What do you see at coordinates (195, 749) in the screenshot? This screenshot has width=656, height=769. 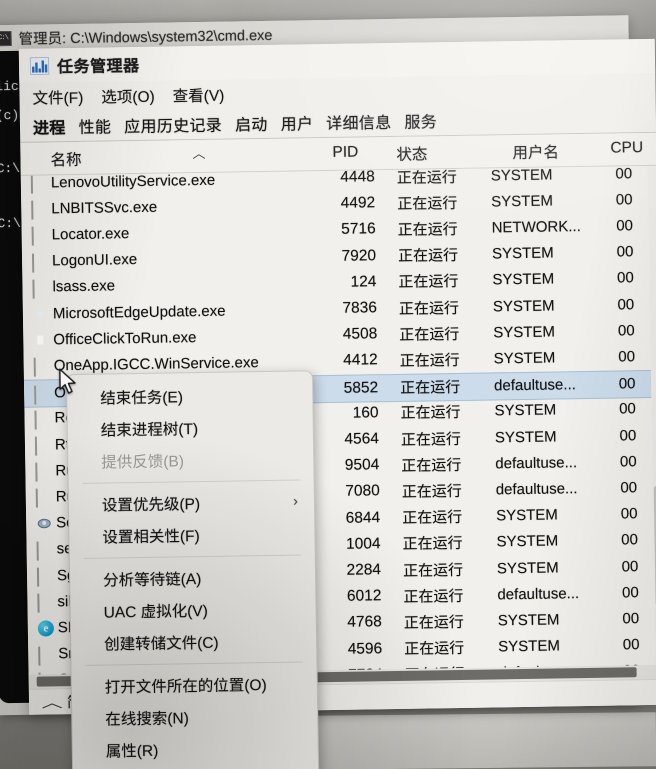 I see `context-menu-item: 属性(R)` at bounding box center [195, 749].